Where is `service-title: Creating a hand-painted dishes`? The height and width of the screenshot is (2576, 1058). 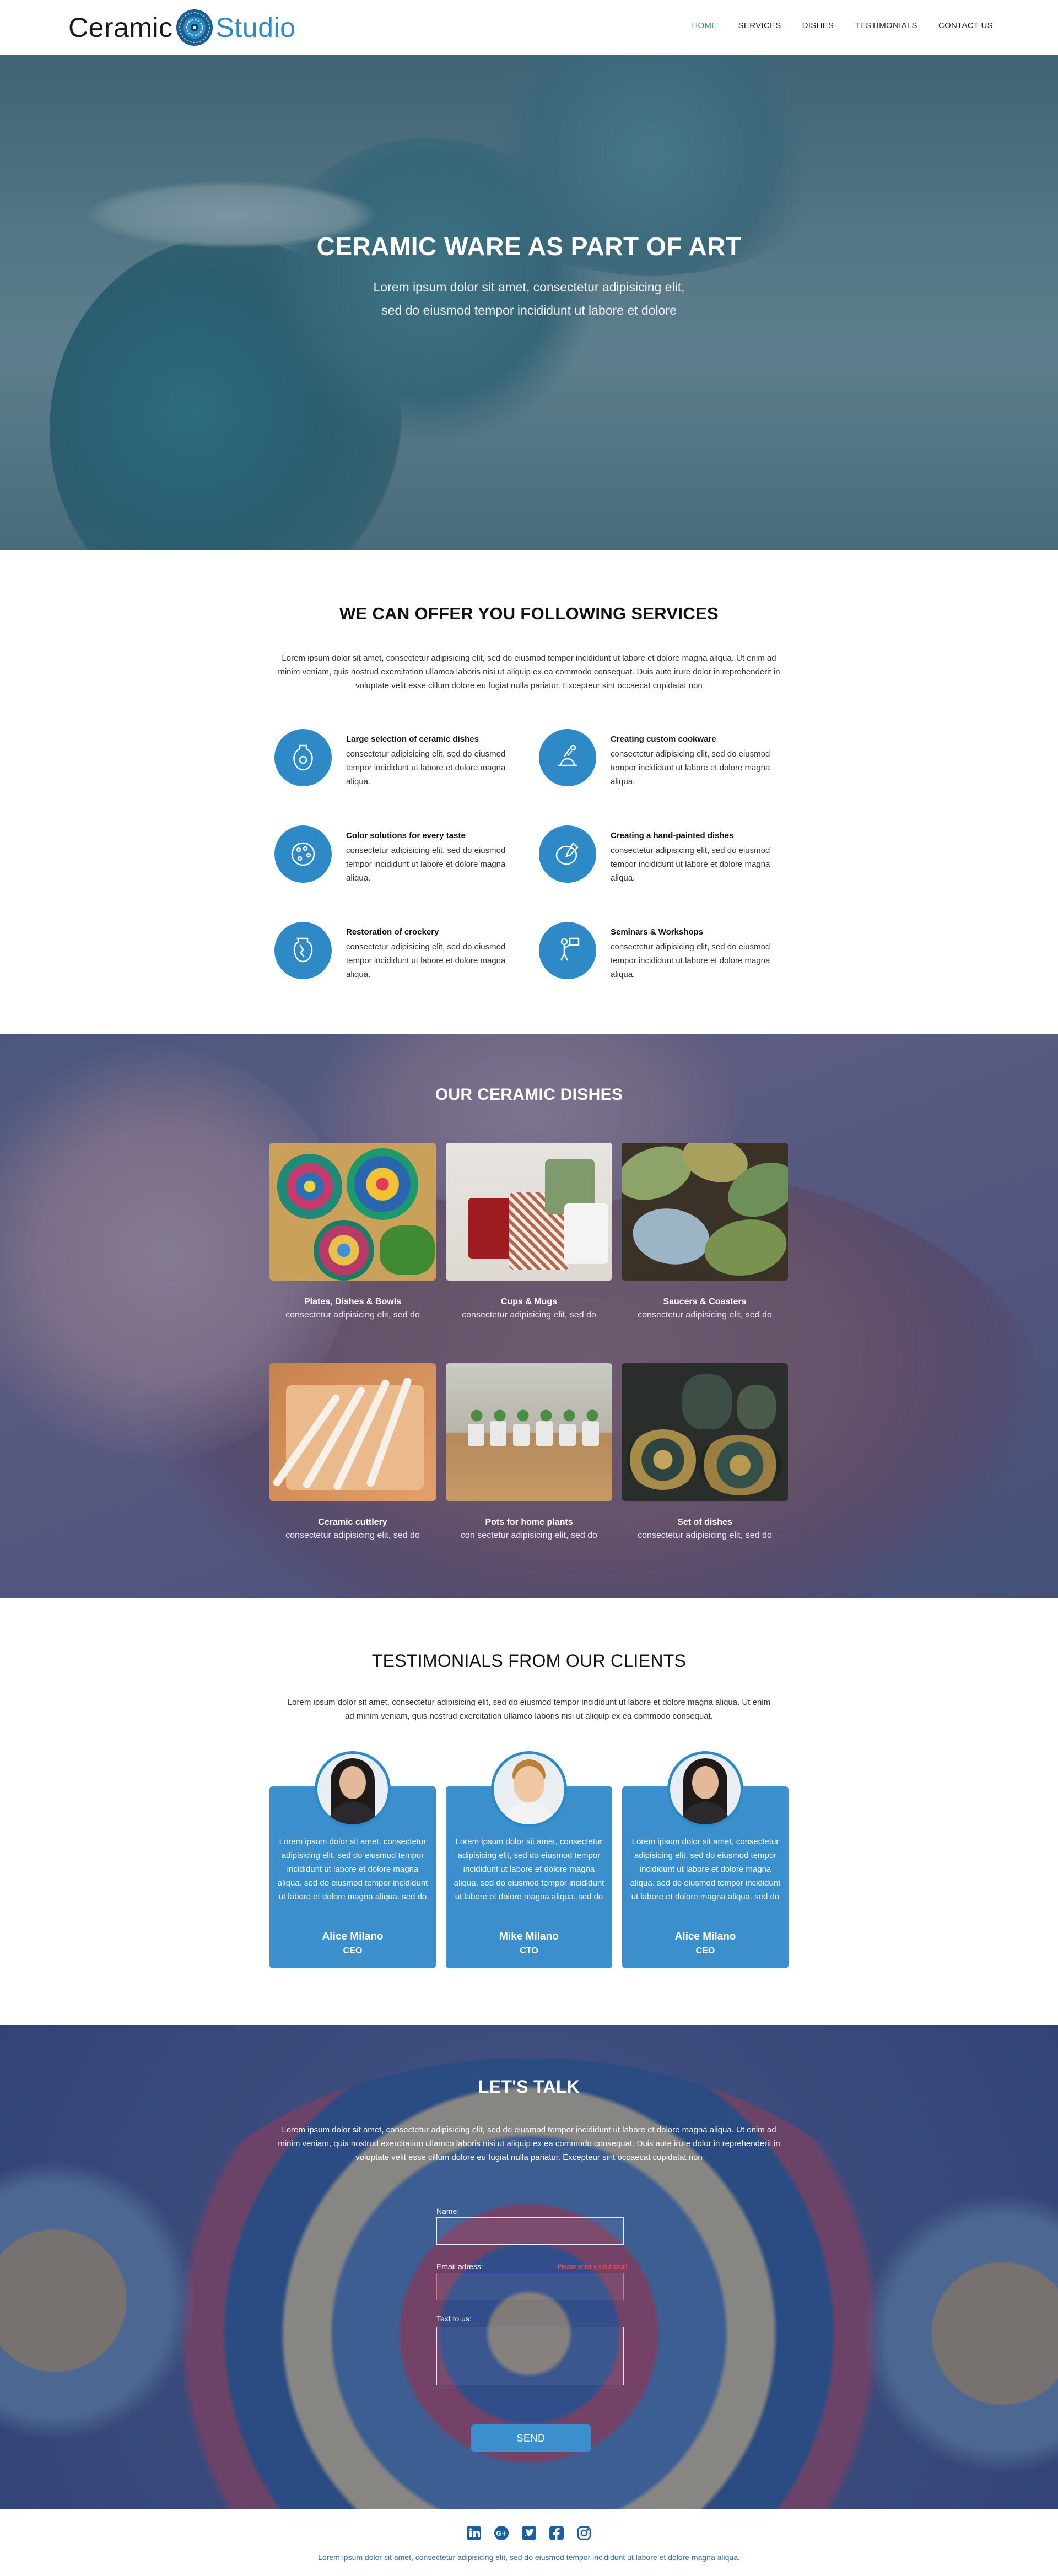
service-title: Creating a hand-painted dishes is located at coordinates (672, 835).